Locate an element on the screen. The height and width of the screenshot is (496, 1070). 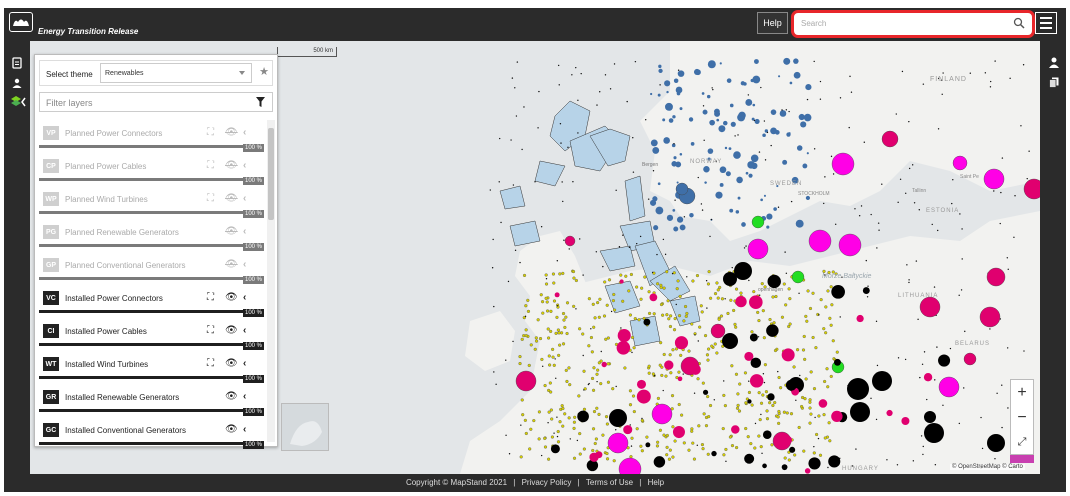
chevron-left-icon: ‹ is located at coordinates (244, 231).